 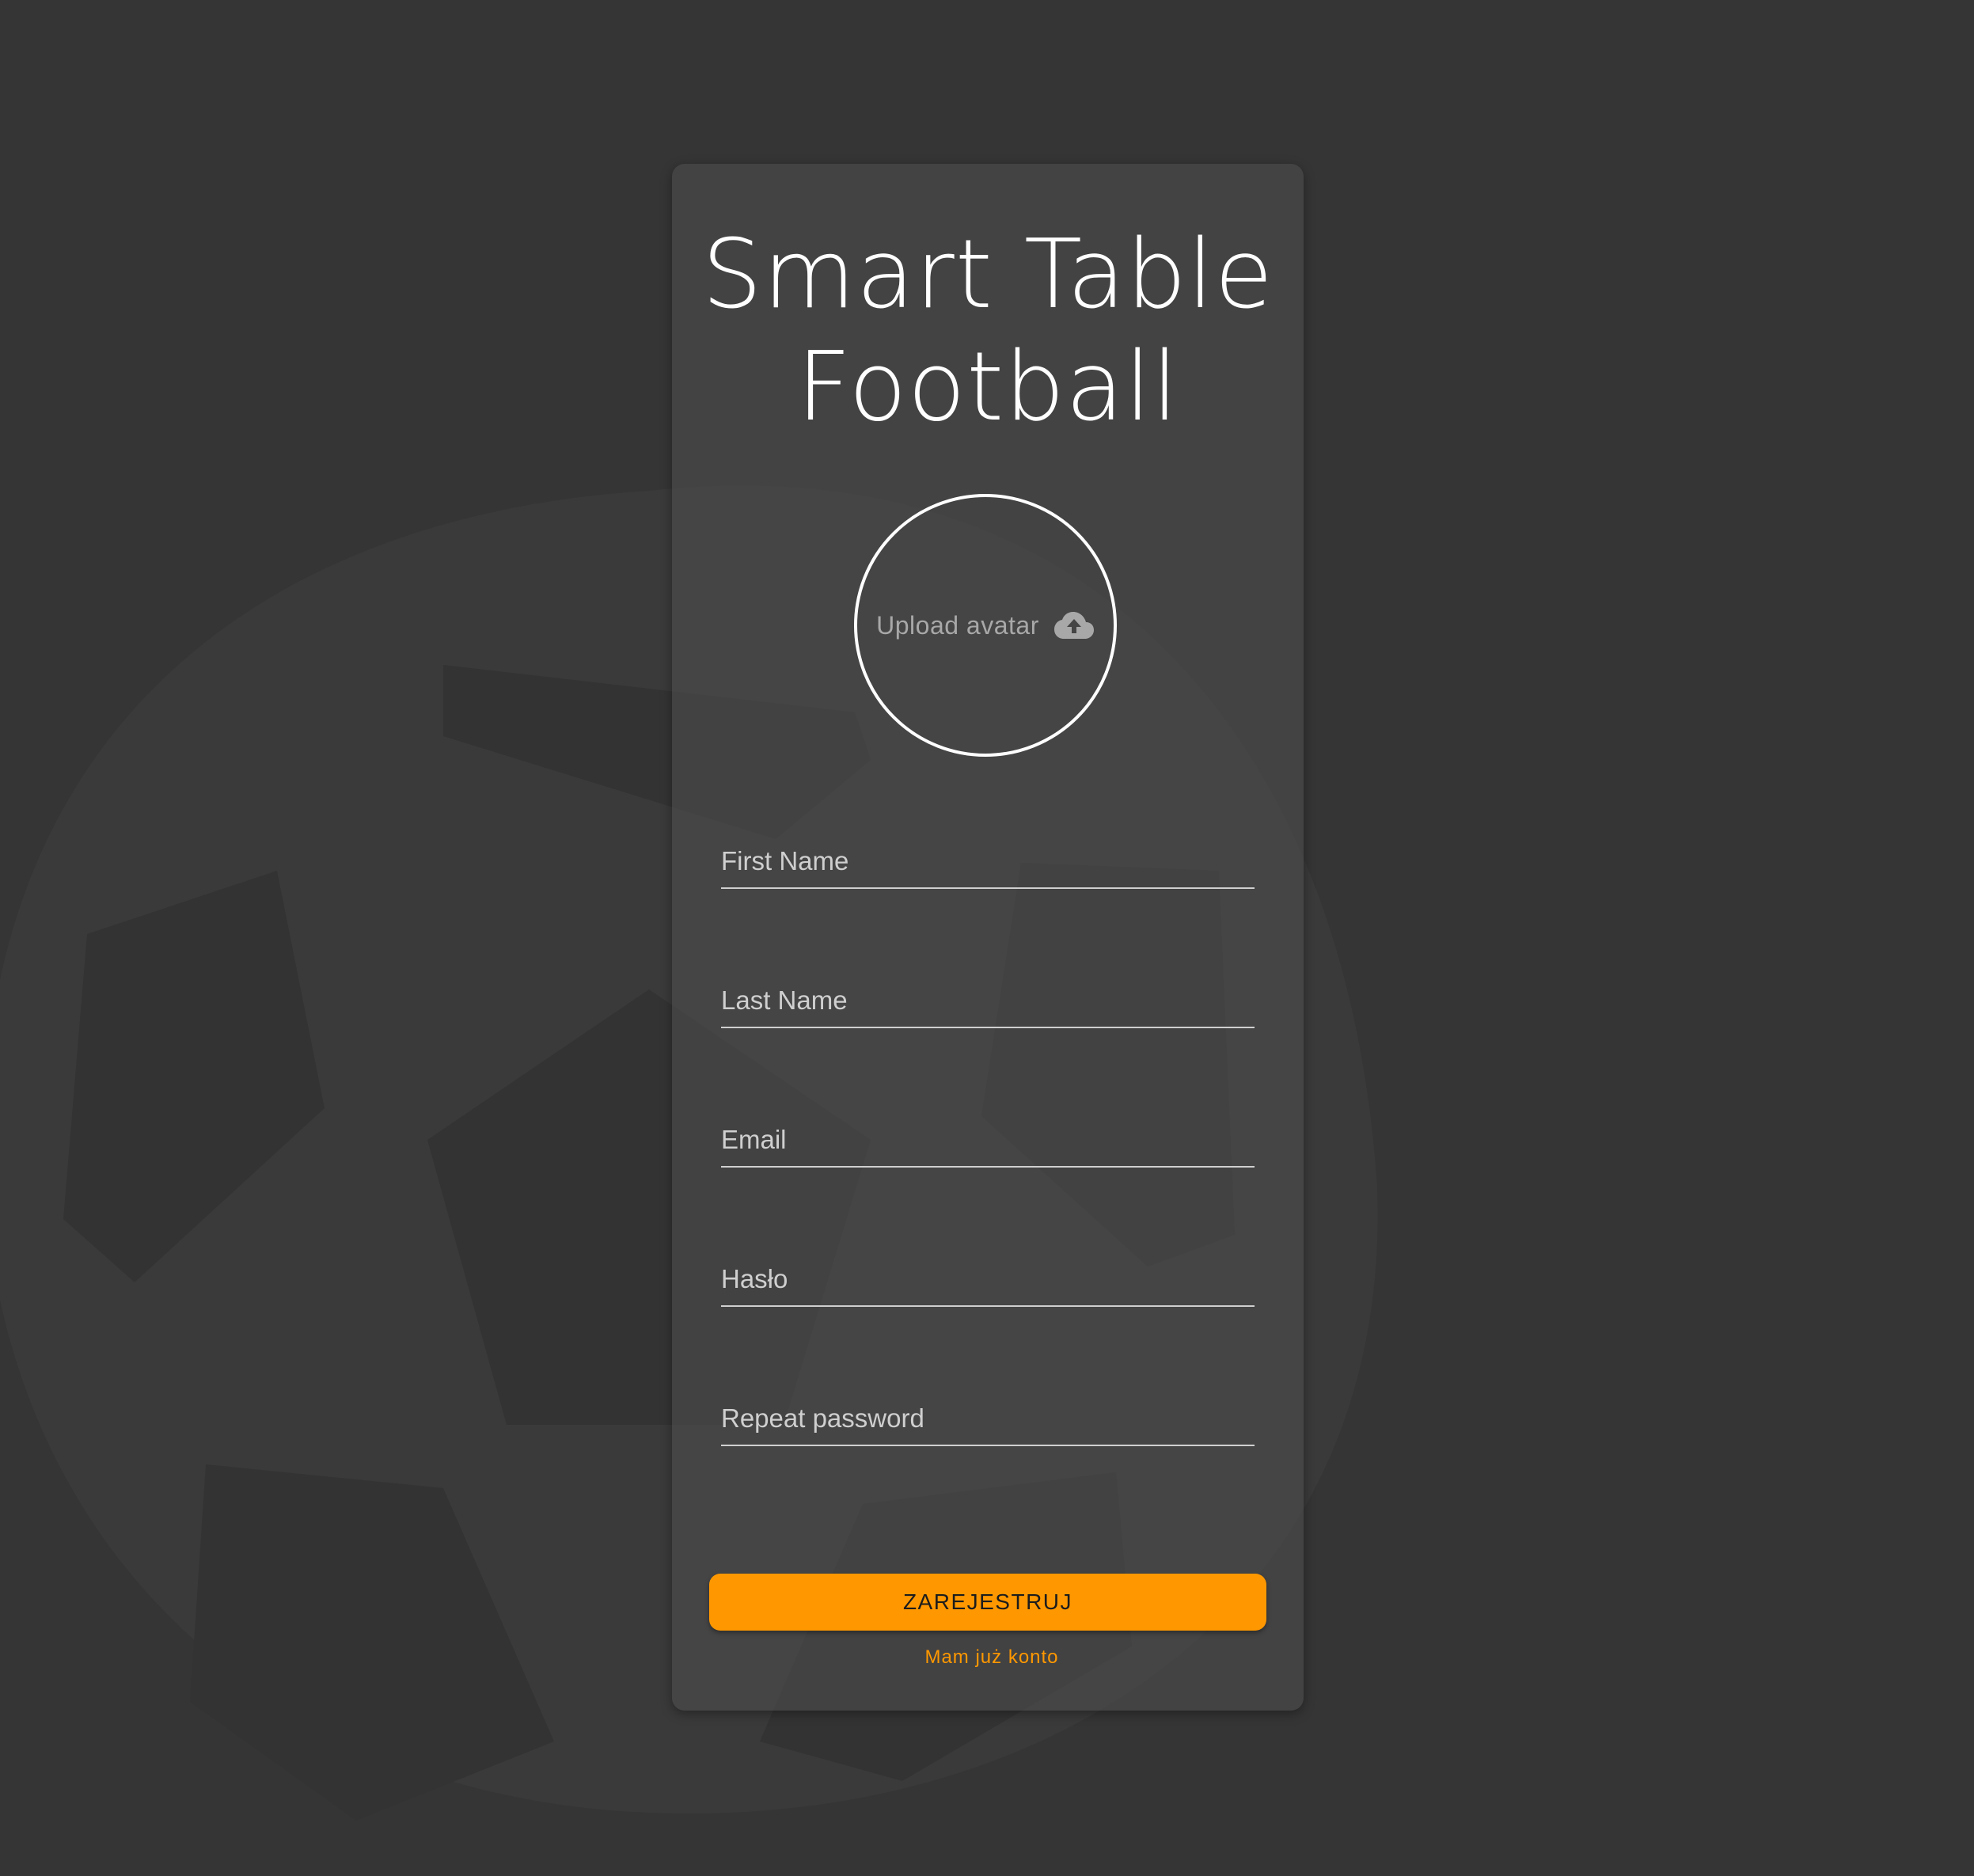 What do you see at coordinates (987, 275) in the screenshot?
I see `app-title-line1: Smart Table` at bounding box center [987, 275].